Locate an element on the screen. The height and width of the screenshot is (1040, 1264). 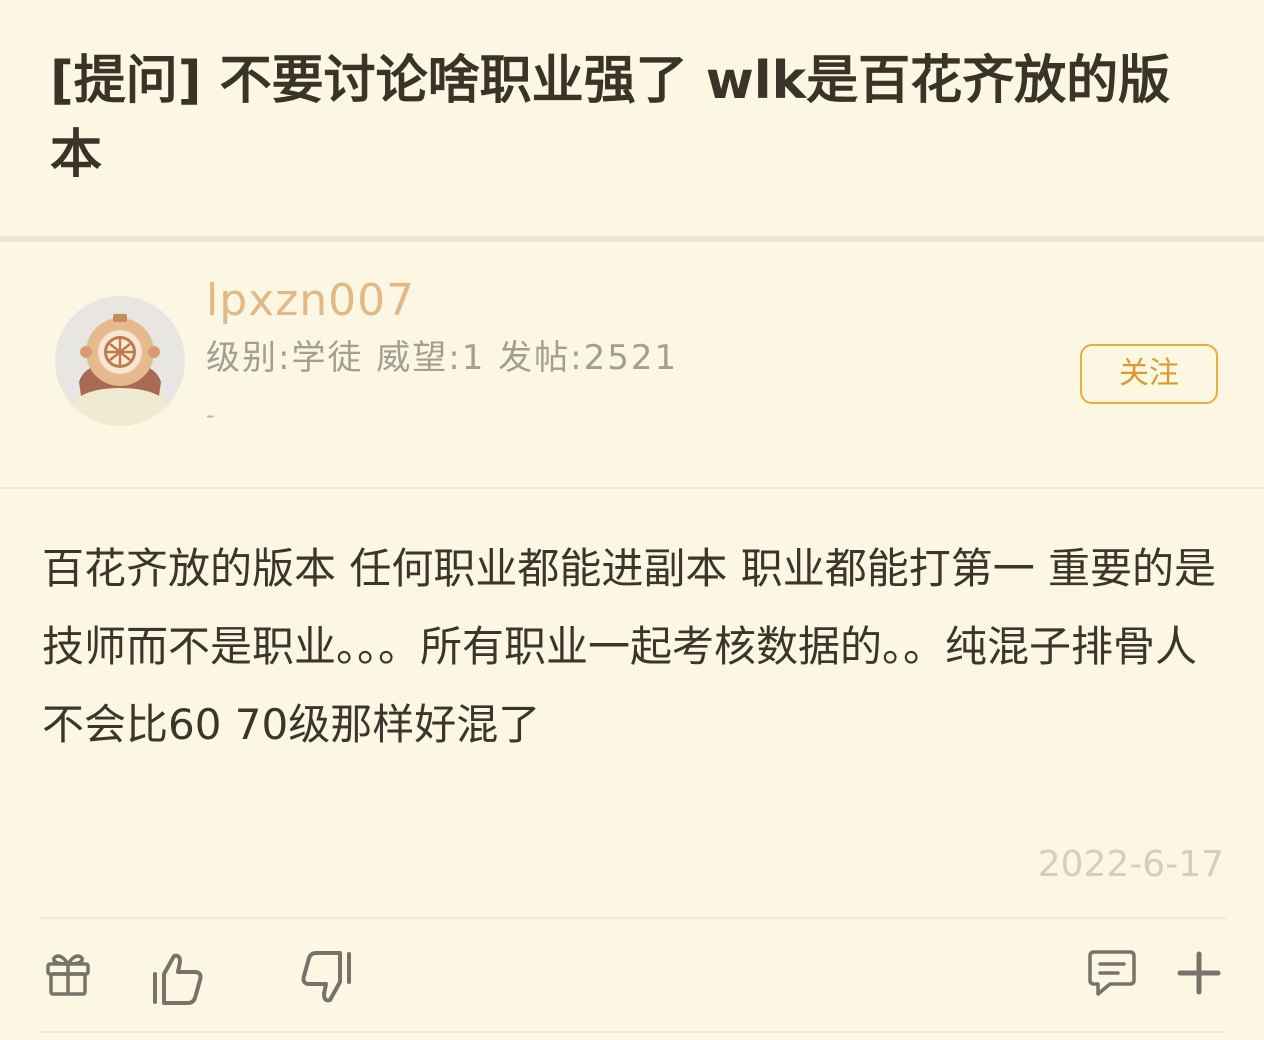
author-divider is located at coordinates (632, 488).